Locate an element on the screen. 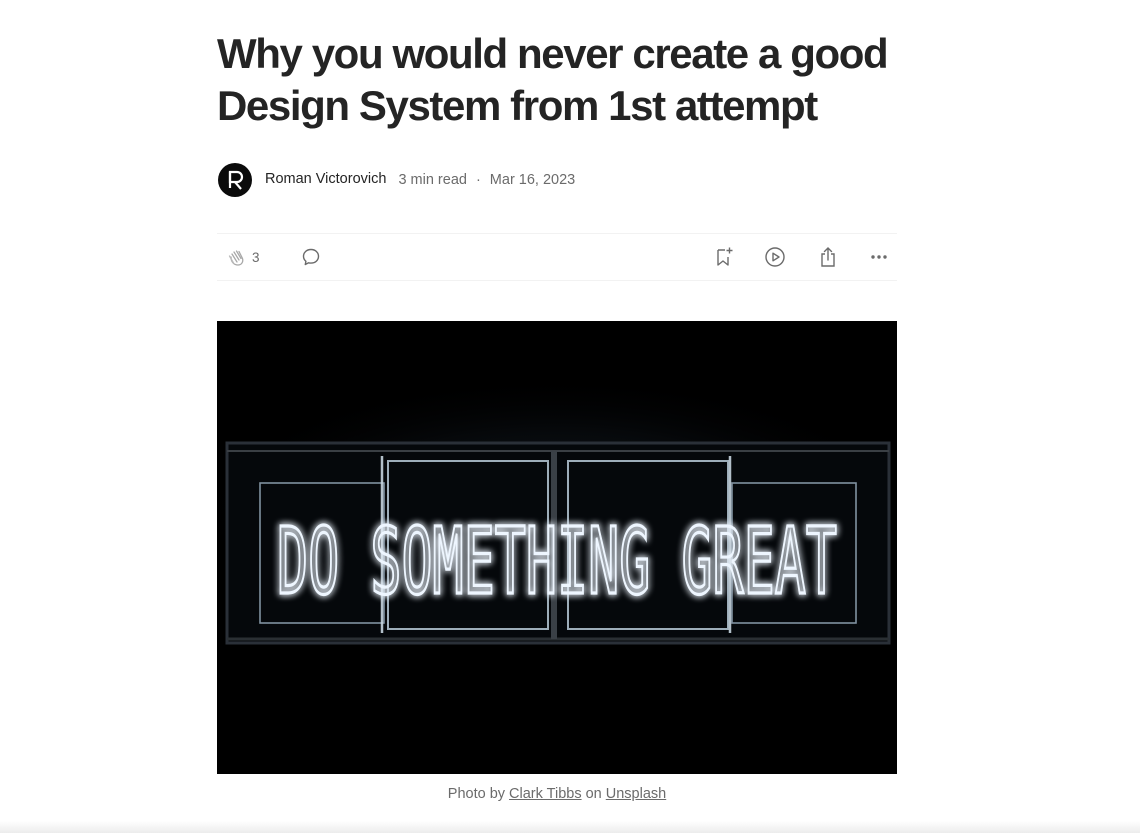  clap-button: 3 is located at coordinates (242, 257).